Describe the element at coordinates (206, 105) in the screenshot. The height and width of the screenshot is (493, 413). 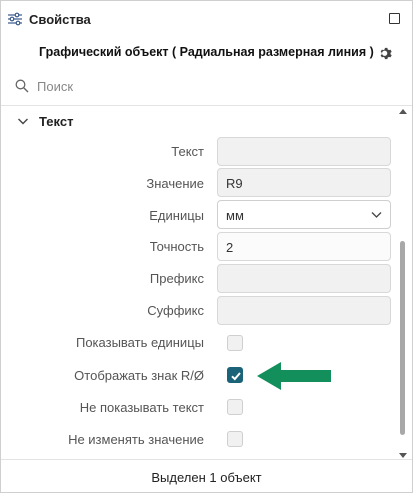
I see `divider` at that location.